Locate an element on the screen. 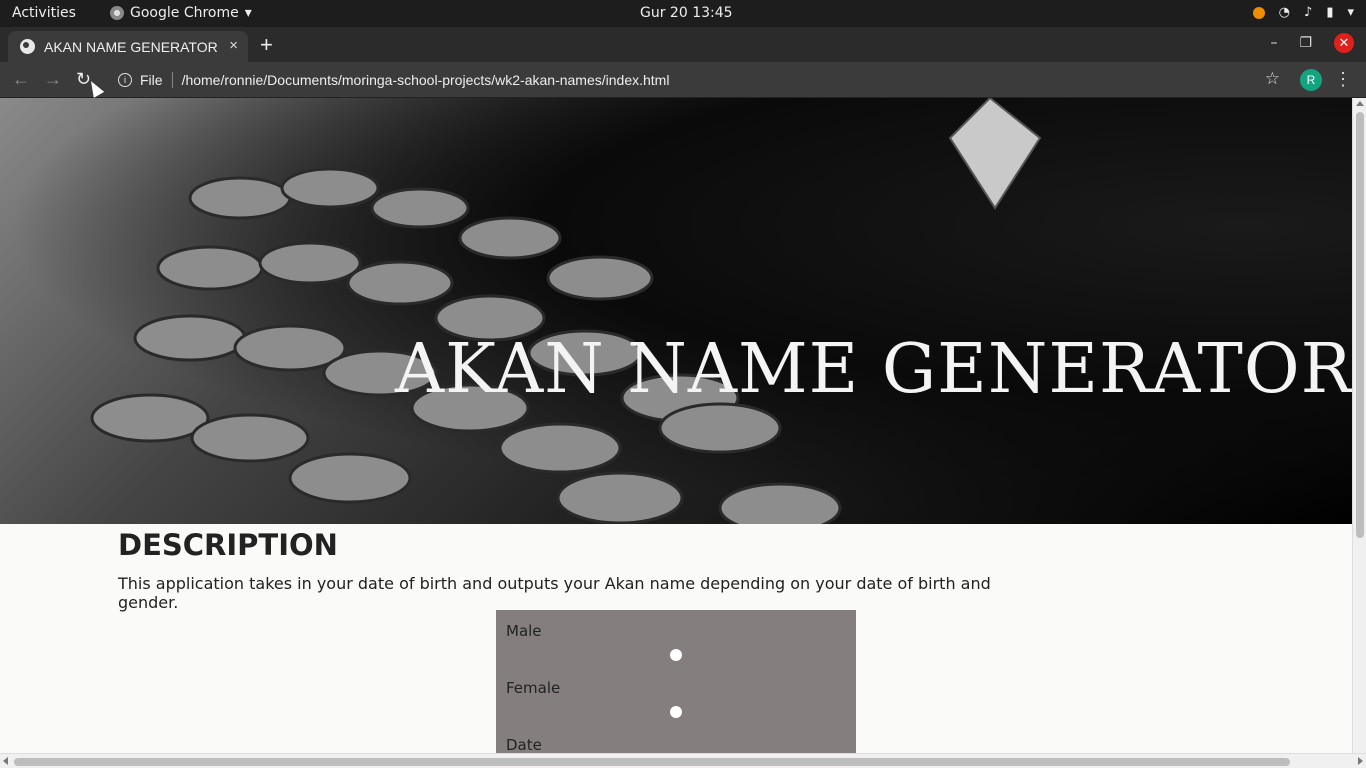 Image resolution: width=1366 pixels, height=768 pixels. tab-akan-name-generator: AKAN NAME GENERATOR × is located at coordinates (128, 46).